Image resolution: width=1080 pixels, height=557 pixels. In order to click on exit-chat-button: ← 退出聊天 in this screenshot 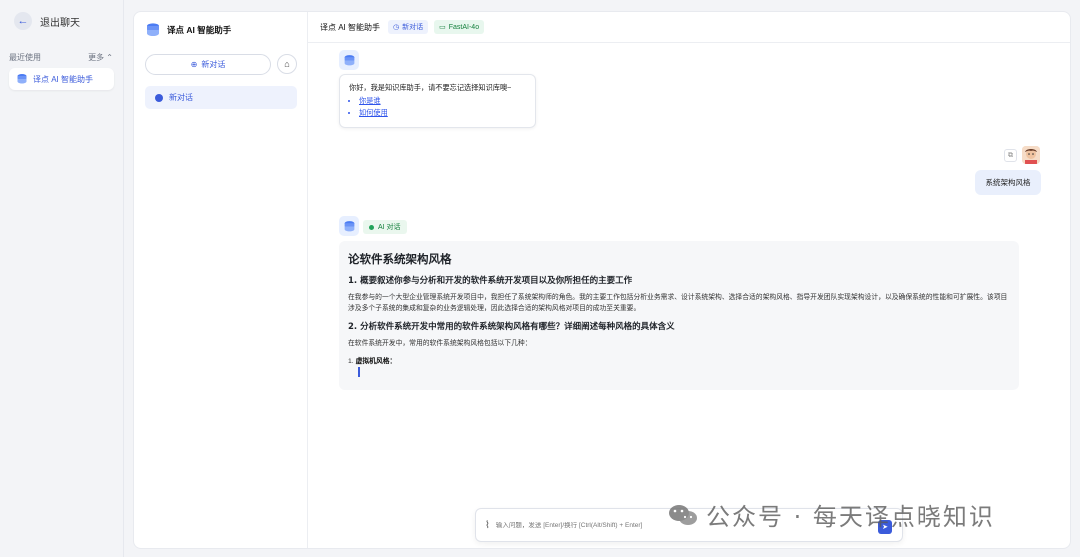, I will do `click(47, 21)`.